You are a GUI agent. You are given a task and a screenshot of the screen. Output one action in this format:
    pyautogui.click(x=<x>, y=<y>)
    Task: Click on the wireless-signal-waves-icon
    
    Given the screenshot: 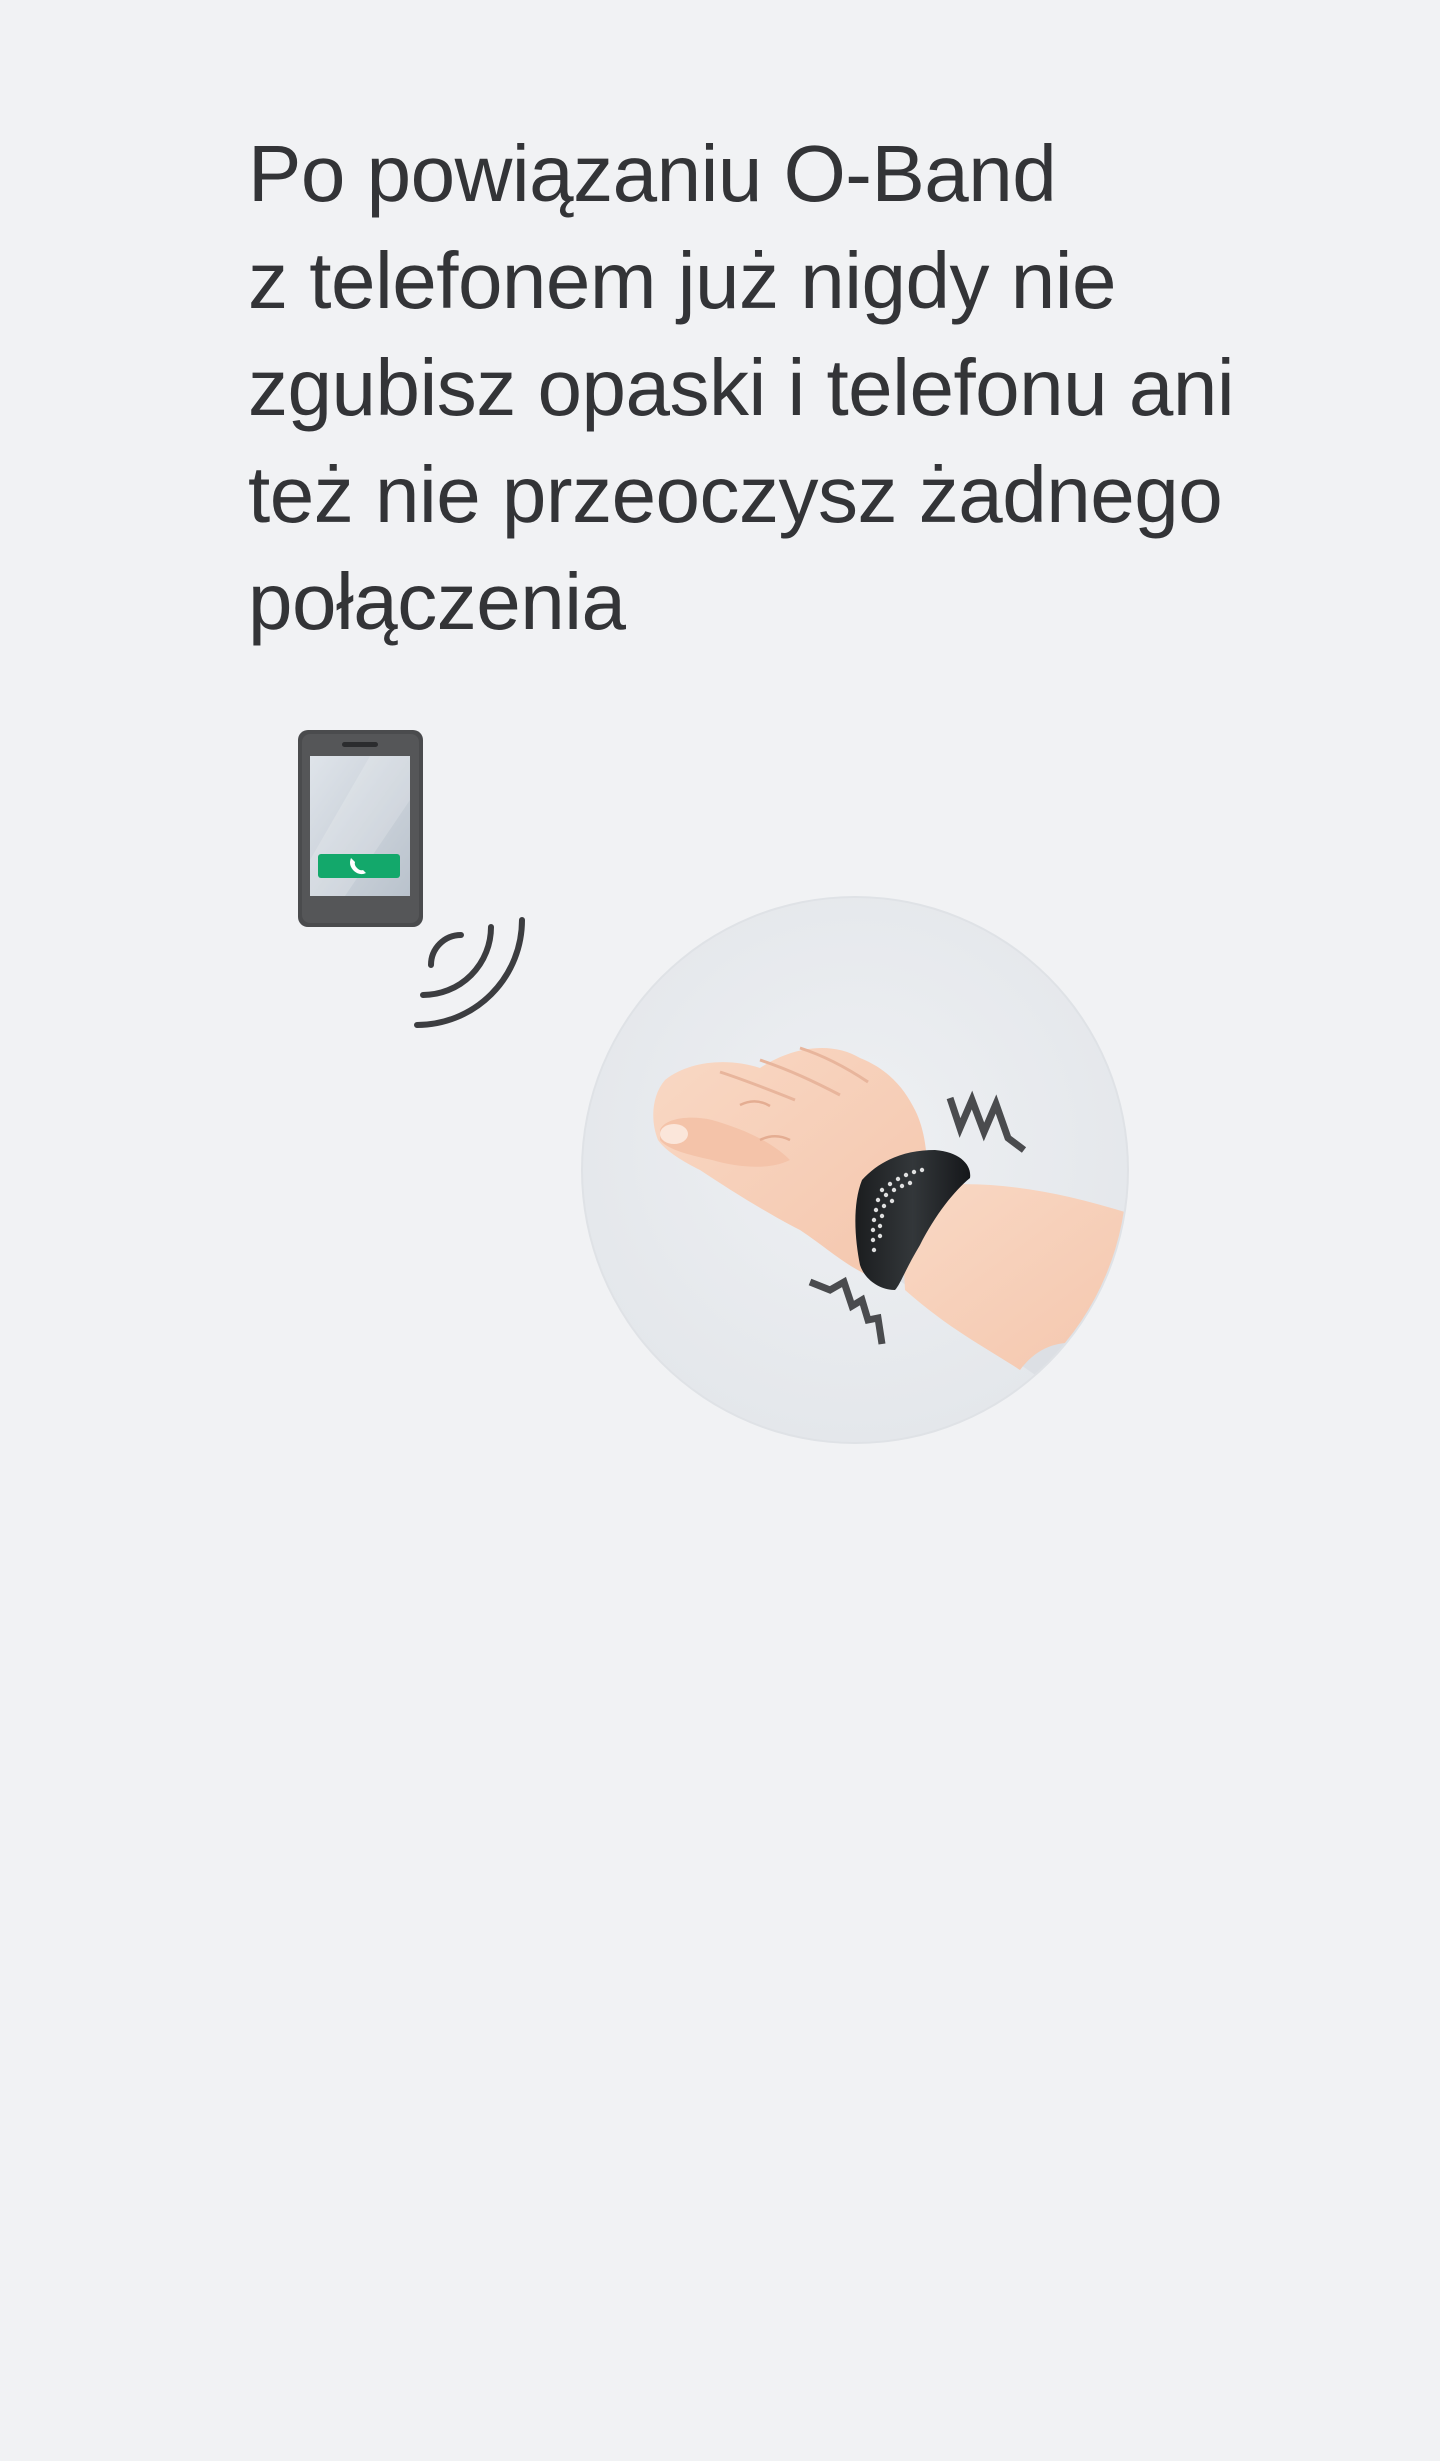 What is the action you would take?
    pyautogui.click(x=469, y=972)
    